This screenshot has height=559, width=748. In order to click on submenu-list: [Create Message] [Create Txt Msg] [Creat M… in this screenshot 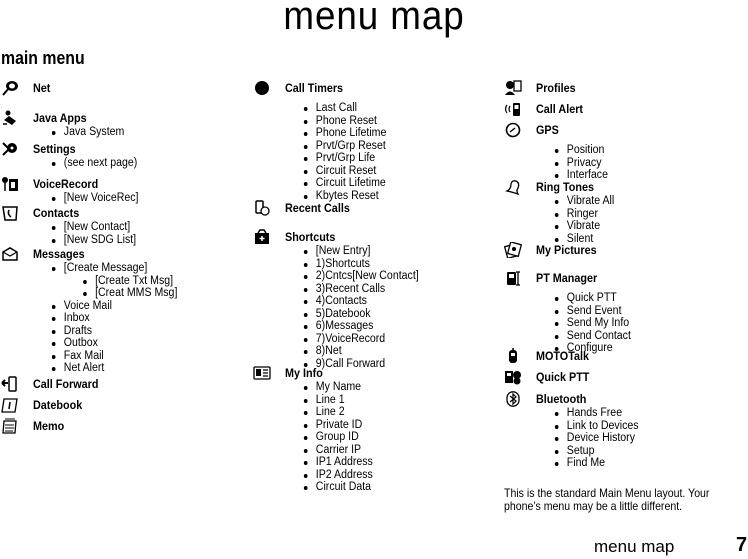, I will do `click(119, 318)`.